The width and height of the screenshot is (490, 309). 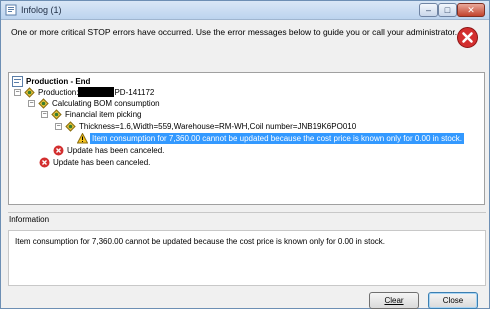 What do you see at coordinates (106, 103) in the screenshot?
I see `tree-label-bom: Calculating BOM consumption` at bounding box center [106, 103].